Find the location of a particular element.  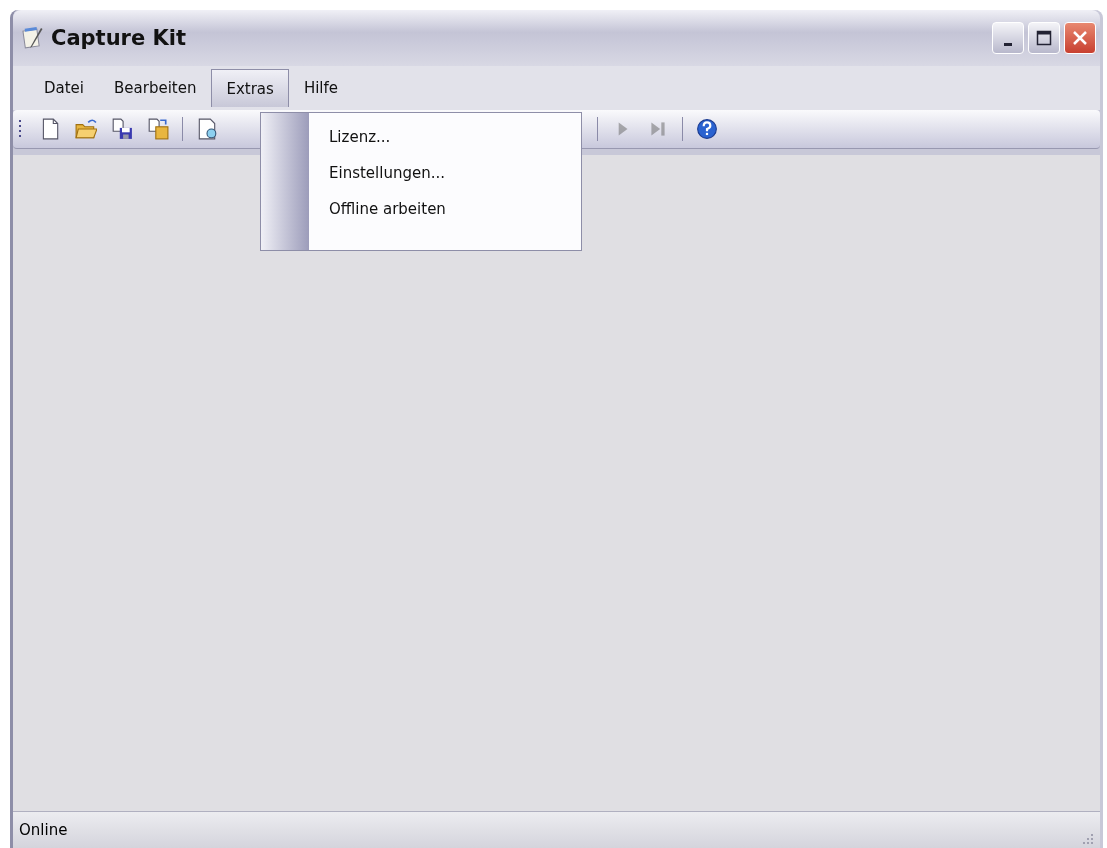

toolbar-grip-icon is located at coordinates (20, 129).